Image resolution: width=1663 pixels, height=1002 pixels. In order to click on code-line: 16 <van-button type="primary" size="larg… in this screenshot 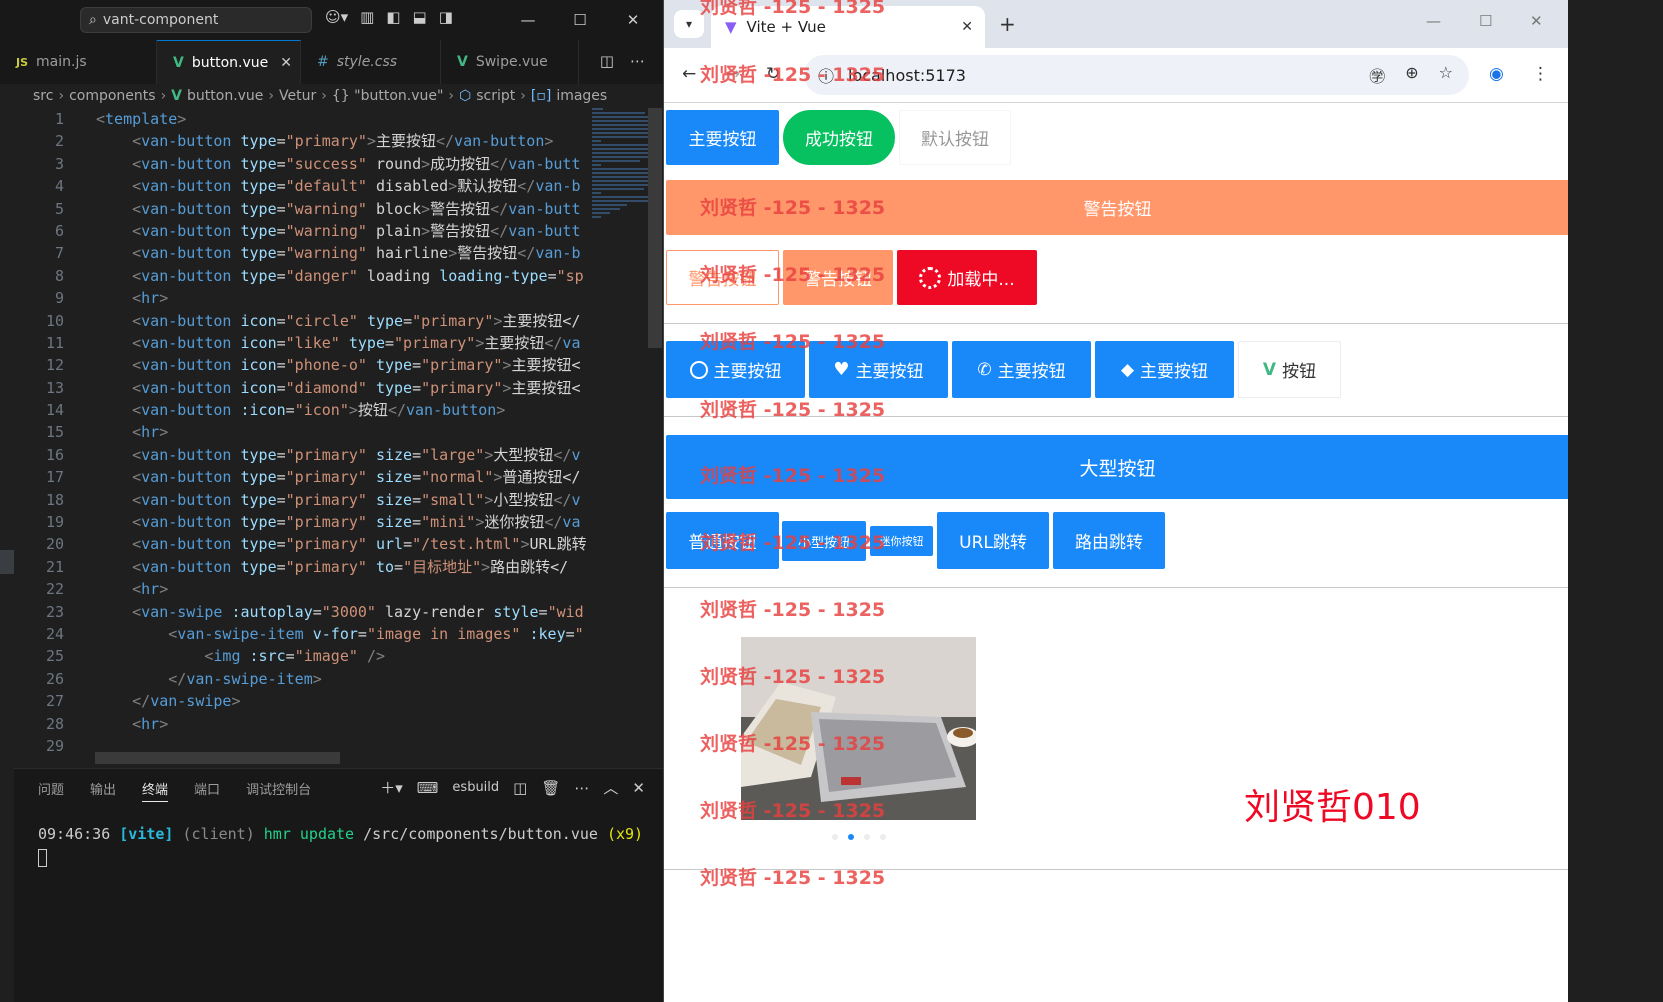, I will do `click(301, 455)`.